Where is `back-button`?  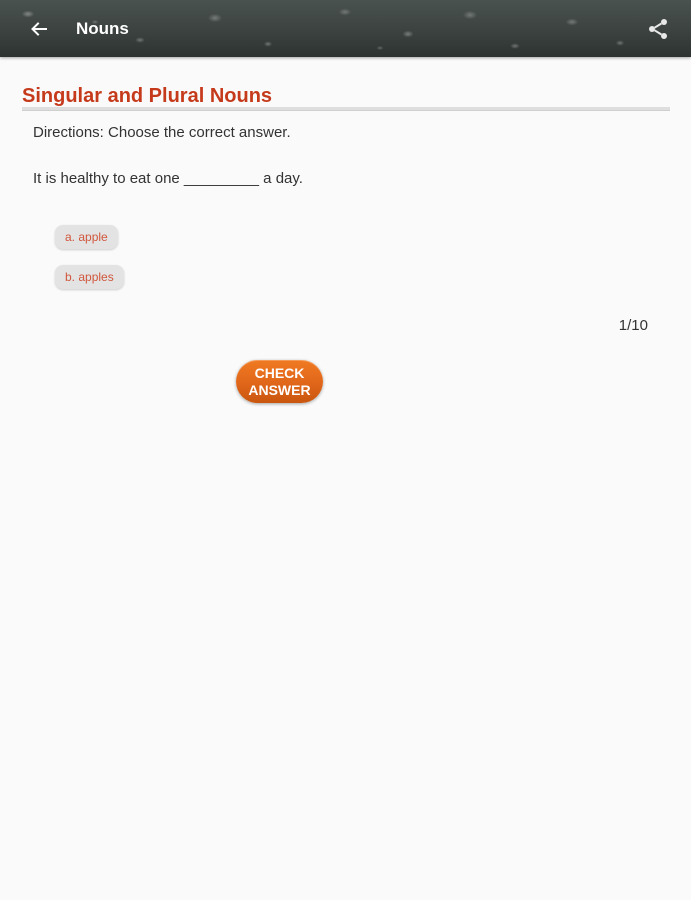 back-button is located at coordinates (39, 29).